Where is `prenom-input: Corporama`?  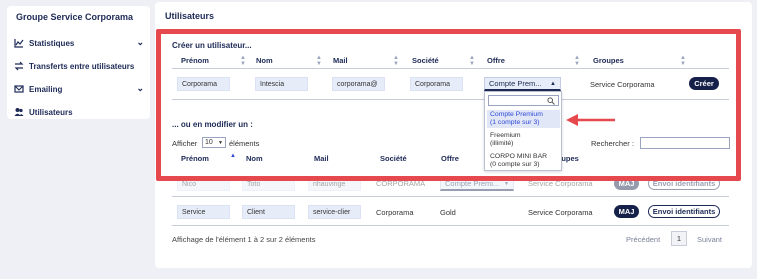 prenom-input: Corporama is located at coordinates (203, 84).